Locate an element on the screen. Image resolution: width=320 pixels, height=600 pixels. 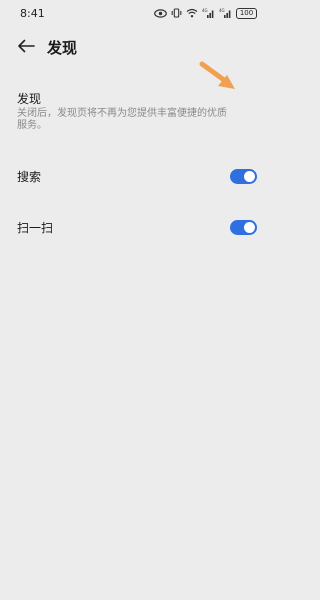
scan-toggle is located at coordinates (243, 227).